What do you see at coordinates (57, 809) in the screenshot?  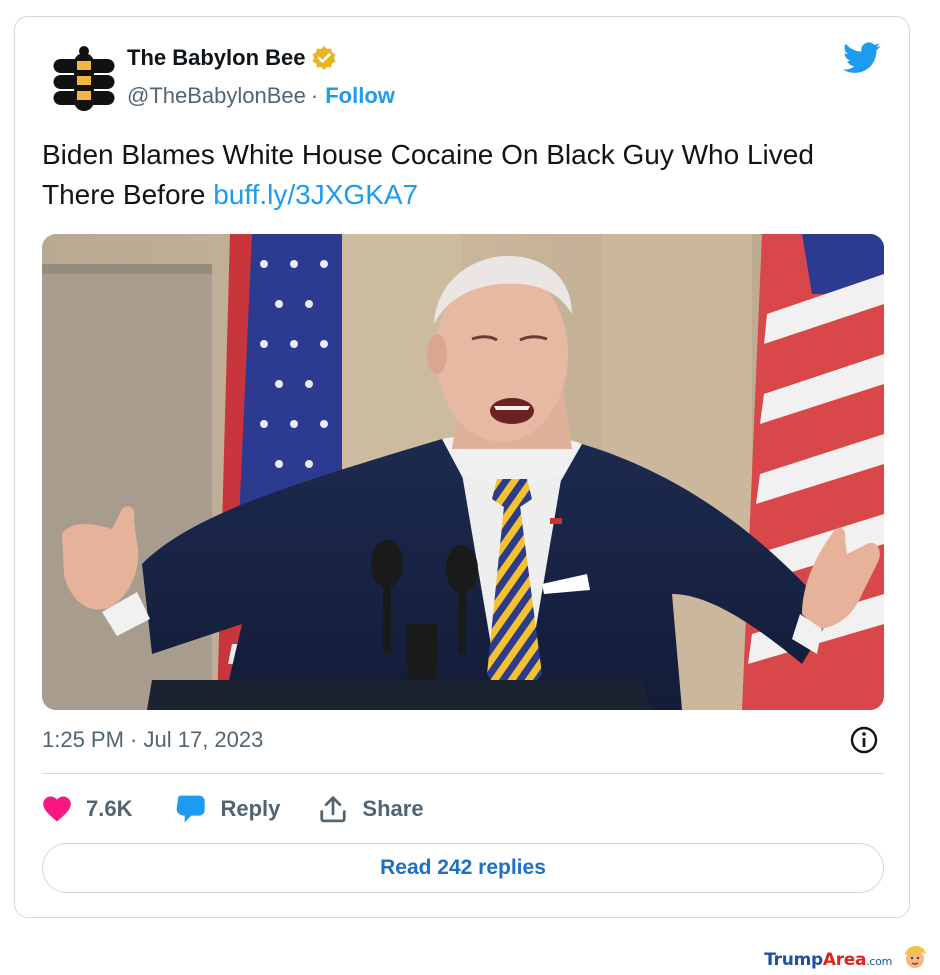 I see `heart-icon` at bounding box center [57, 809].